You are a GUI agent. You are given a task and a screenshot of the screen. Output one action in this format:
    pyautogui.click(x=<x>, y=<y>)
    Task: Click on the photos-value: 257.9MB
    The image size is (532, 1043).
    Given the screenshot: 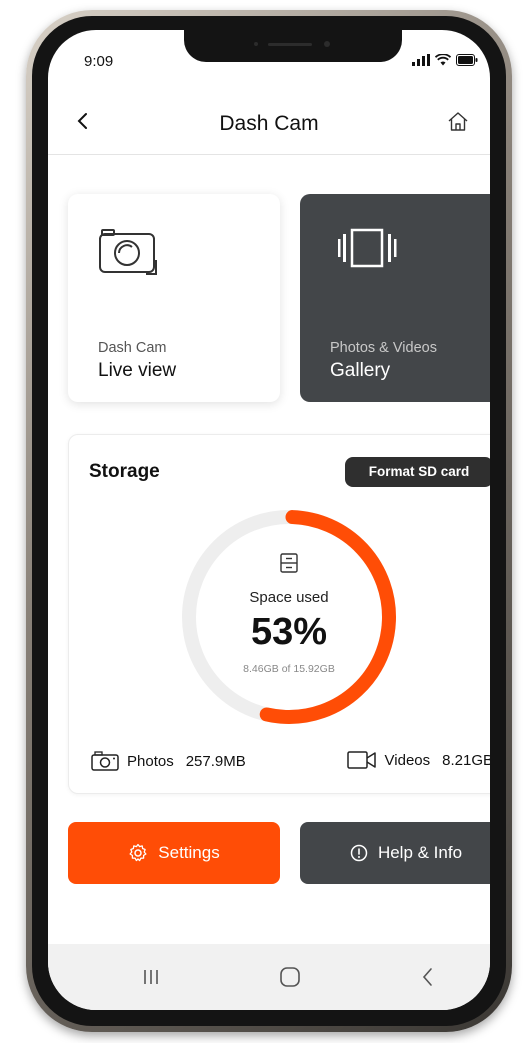 What is the action you would take?
    pyautogui.click(x=215, y=761)
    